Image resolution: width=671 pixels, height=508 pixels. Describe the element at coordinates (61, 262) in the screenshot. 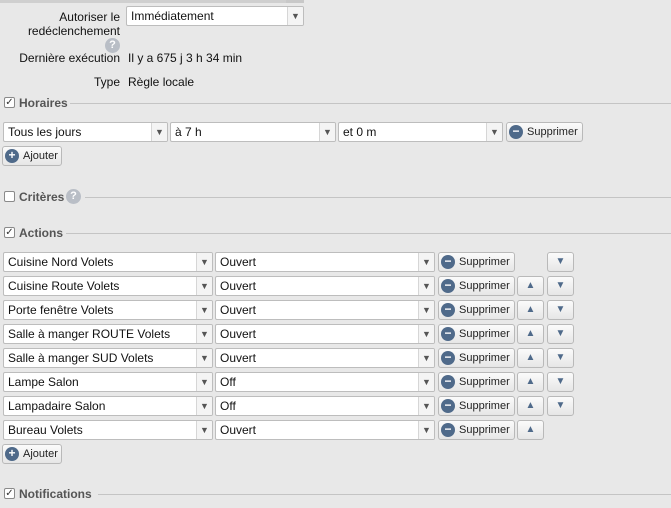

I see `action-device-value: Cuisine Nord Volets` at that location.